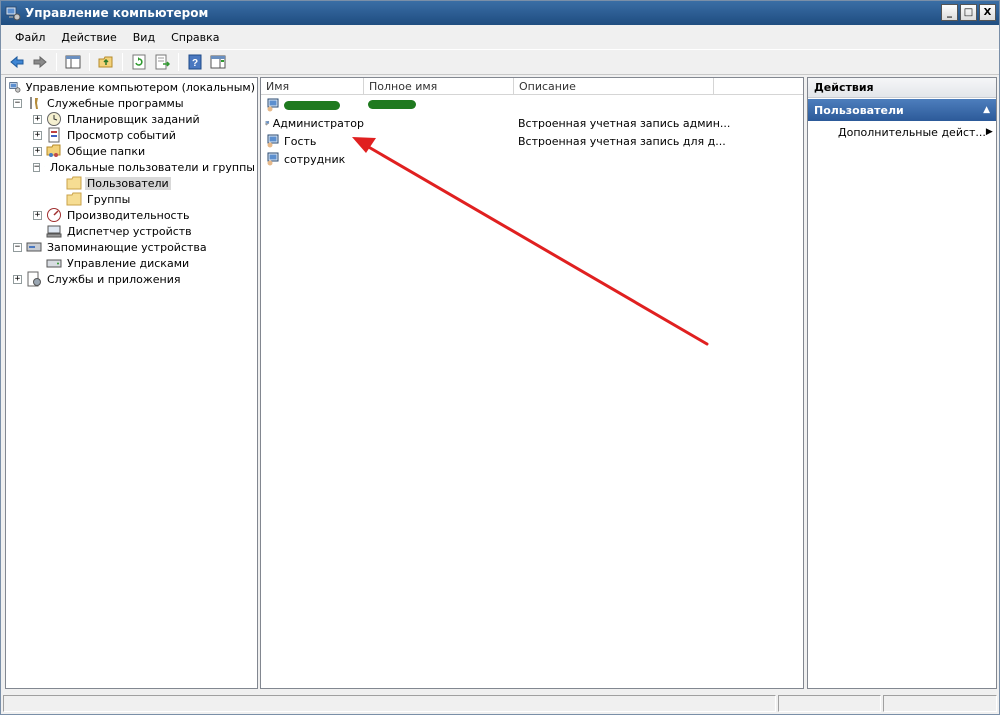  What do you see at coordinates (318, 123) in the screenshot?
I see `user-name: Администратор` at bounding box center [318, 123].